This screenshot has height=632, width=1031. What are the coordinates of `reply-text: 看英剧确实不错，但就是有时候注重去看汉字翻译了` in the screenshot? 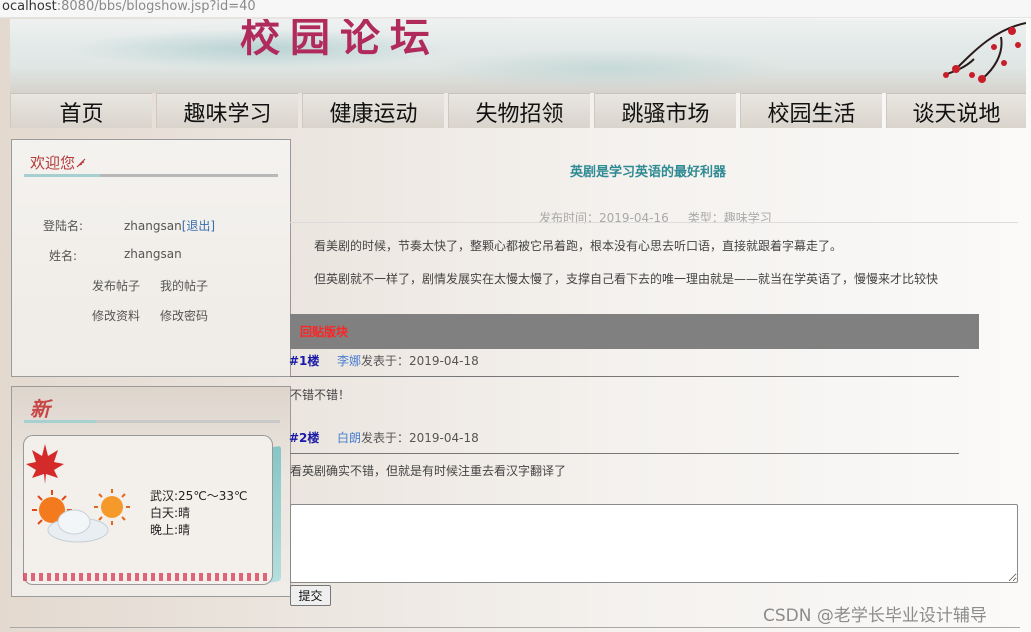 It's located at (428, 471).